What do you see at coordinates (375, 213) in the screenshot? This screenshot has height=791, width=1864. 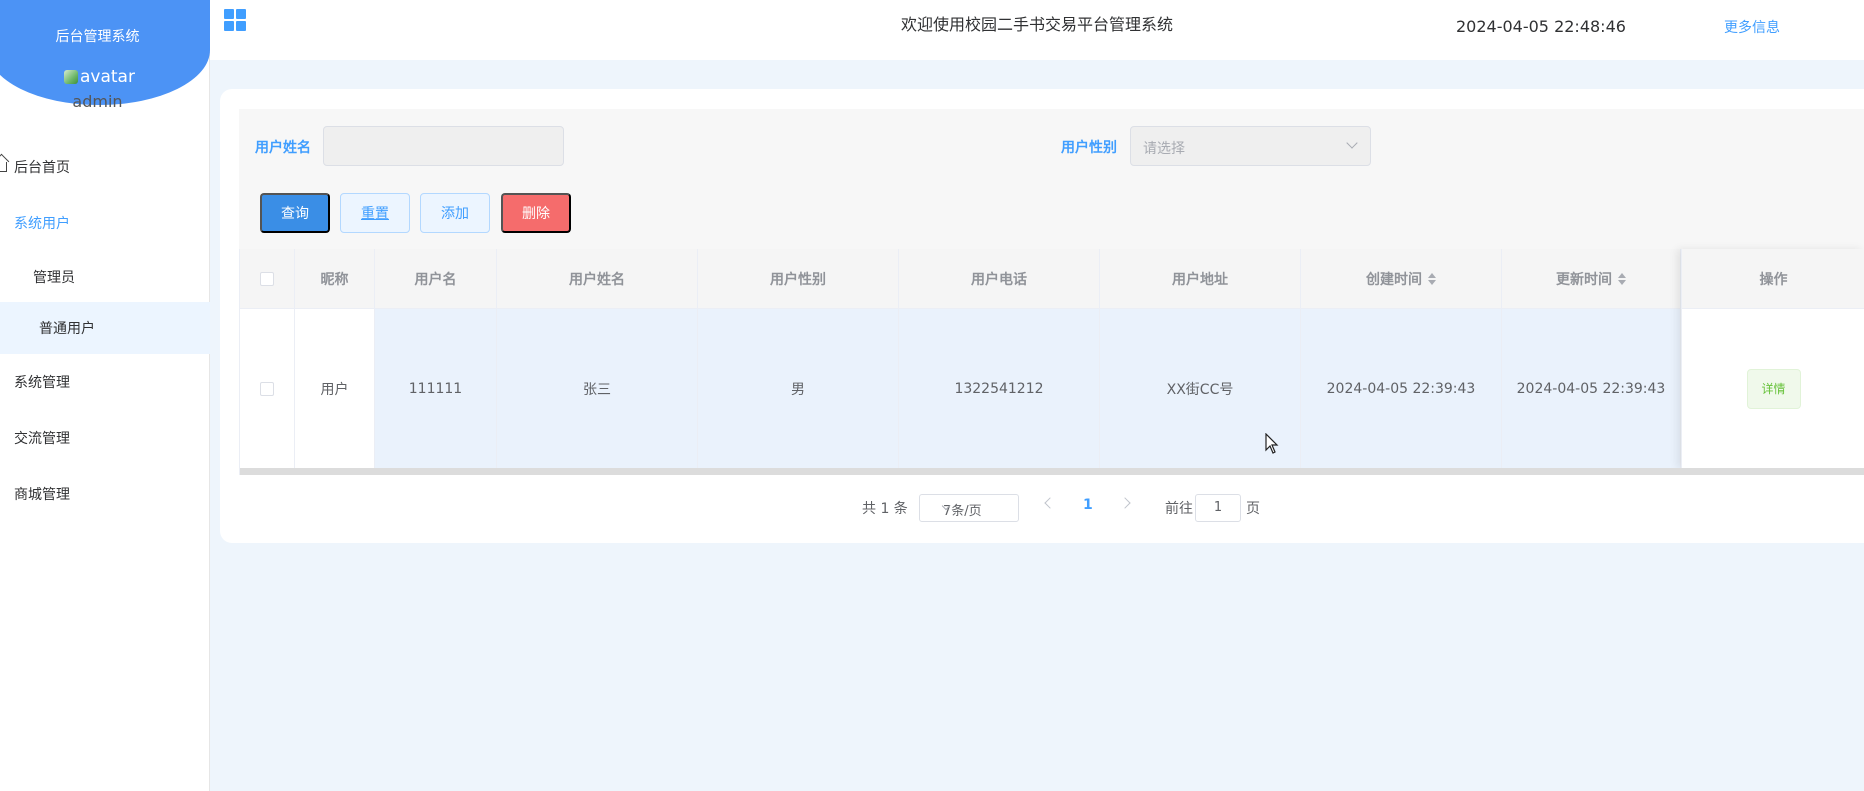 I see `reset-button: 重置` at bounding box center [375, 213].